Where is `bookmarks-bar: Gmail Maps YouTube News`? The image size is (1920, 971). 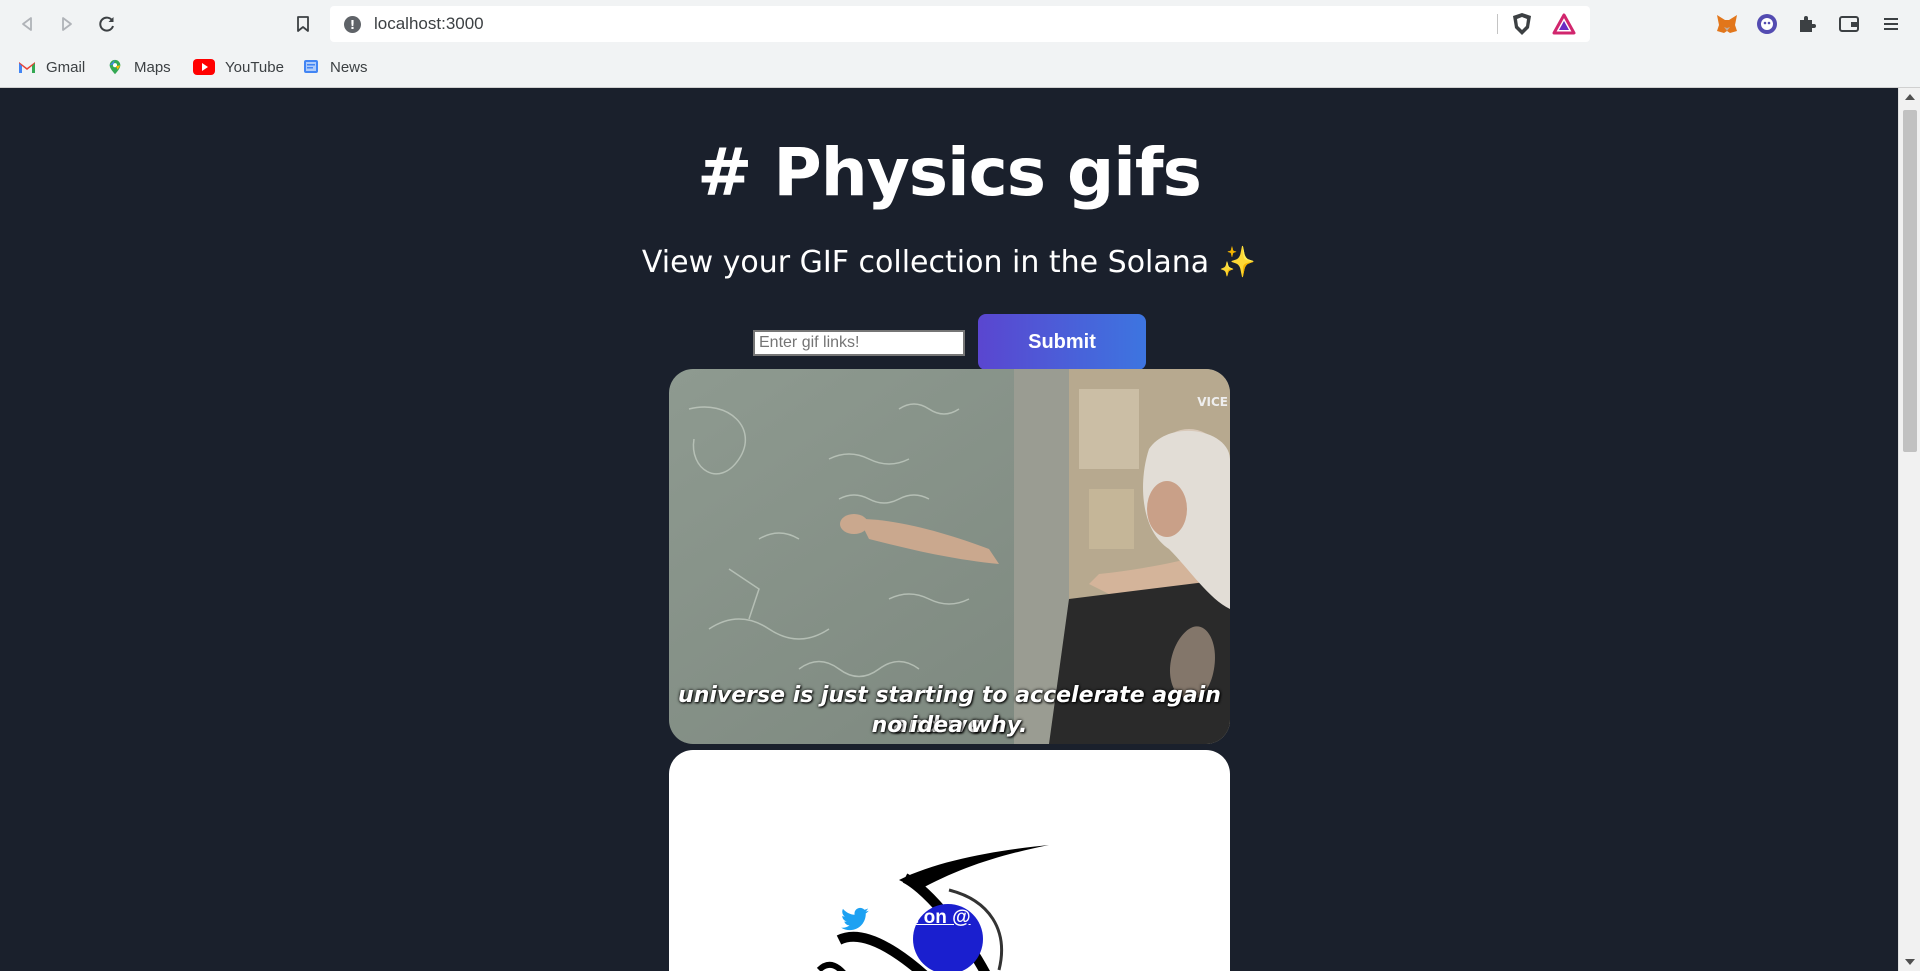
bookmarks-bar: Gmail Maps YouTube News is located at coordinates (960, 68).